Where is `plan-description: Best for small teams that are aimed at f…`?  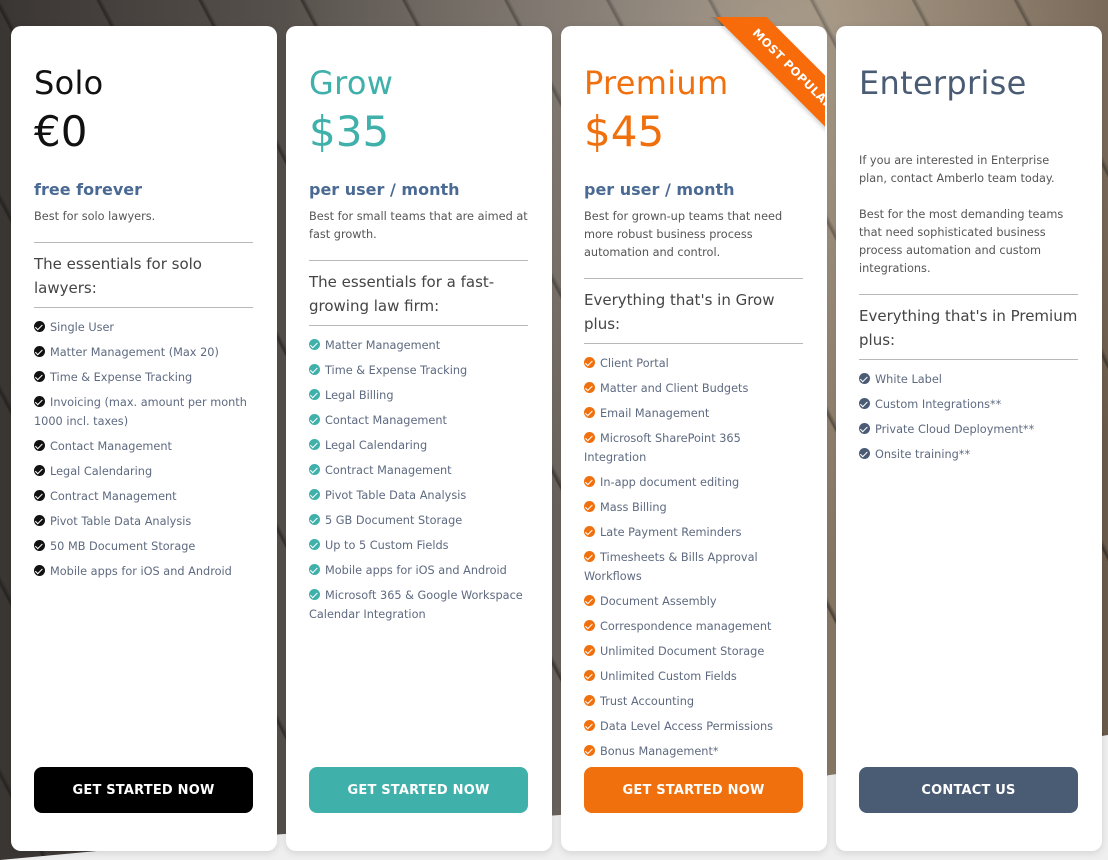
plan-description: Best for small teams that are aimed at f… is located at coordinates (418, 225).